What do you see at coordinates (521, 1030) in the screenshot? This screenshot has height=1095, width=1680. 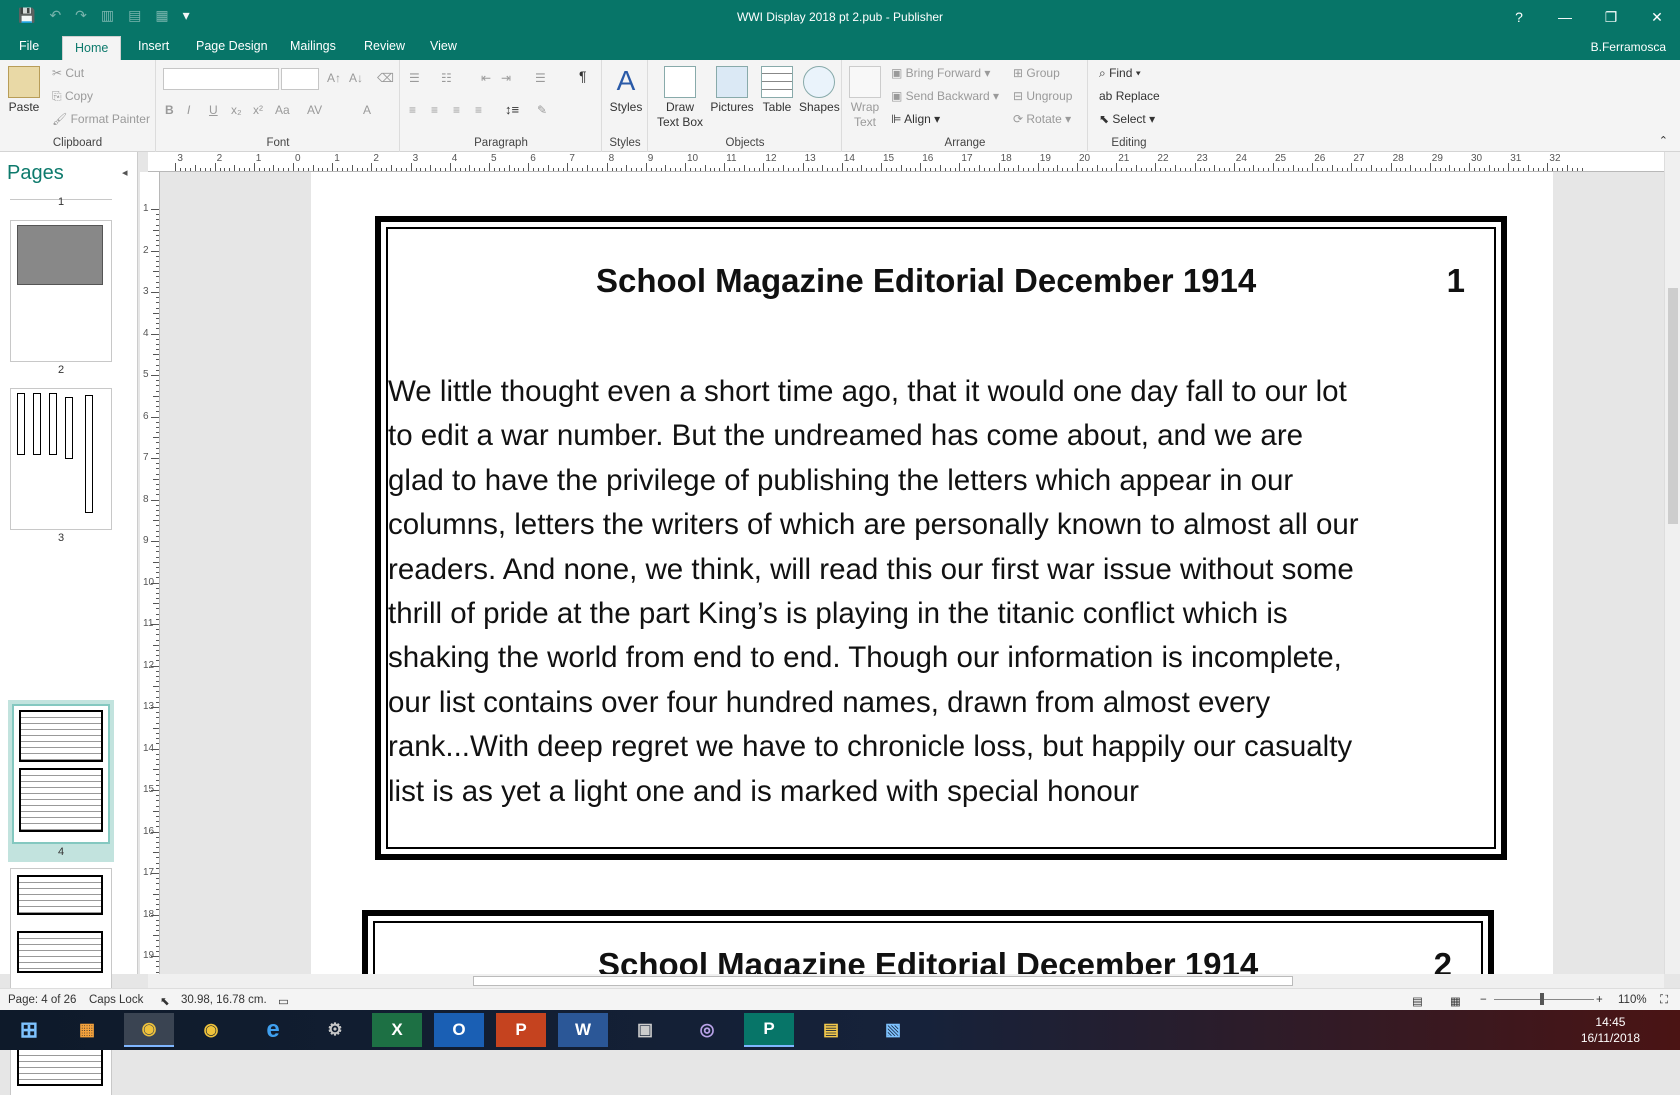 I see `powerpoint-icon: P` at bounding box center [521, 1030].